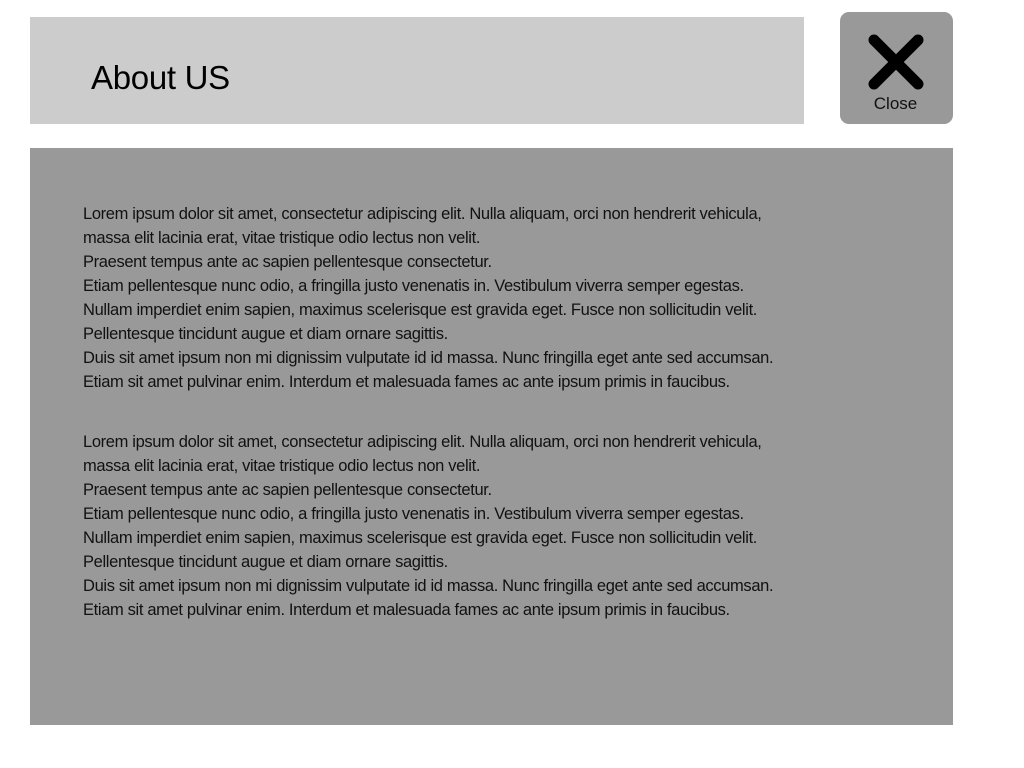  What do you see at coordinates (895, 103) in the screenshot?
I see `close-label: Close` at bounding box center [895, 103].